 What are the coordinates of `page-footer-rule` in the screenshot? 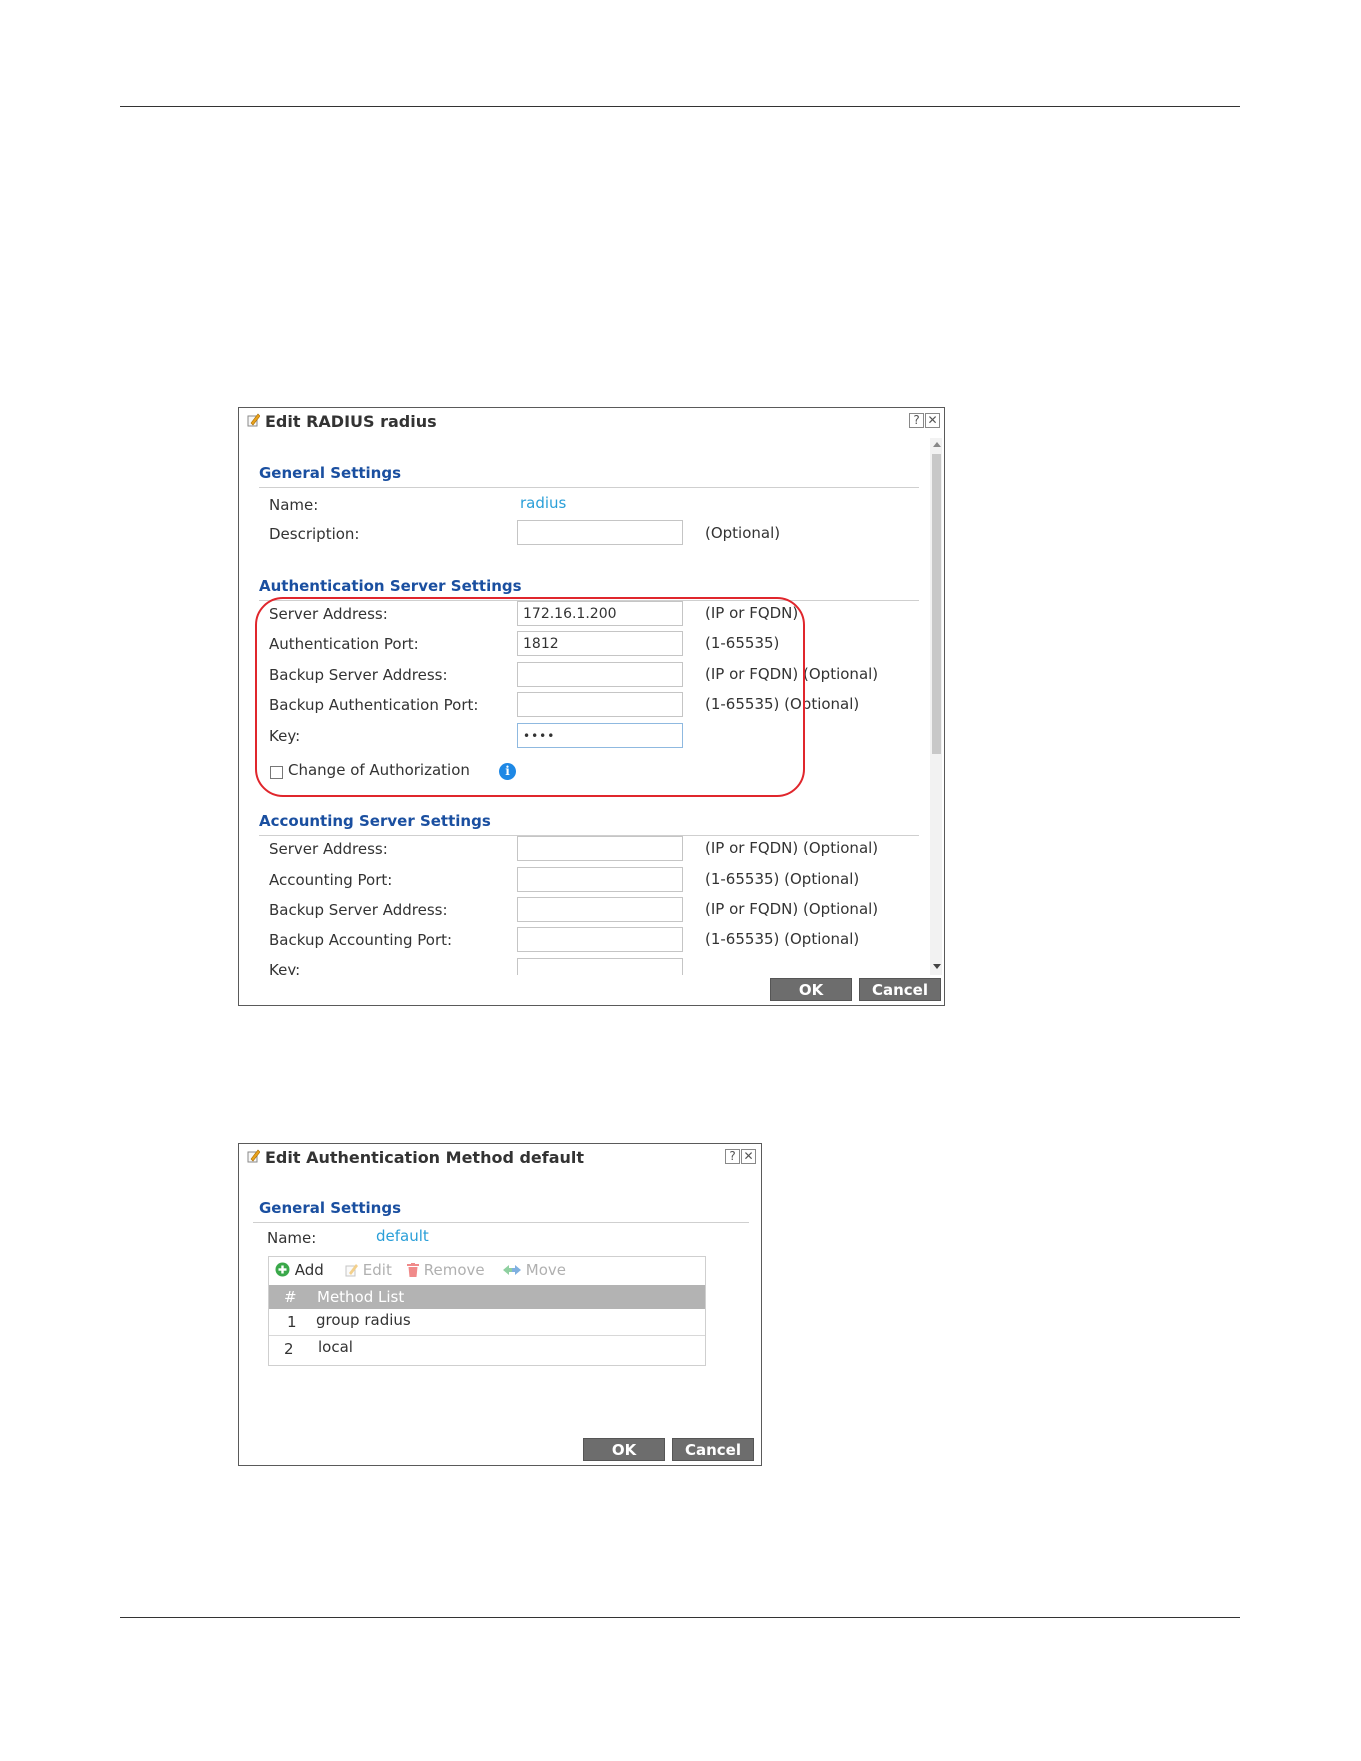 It's located at (680, 1617).